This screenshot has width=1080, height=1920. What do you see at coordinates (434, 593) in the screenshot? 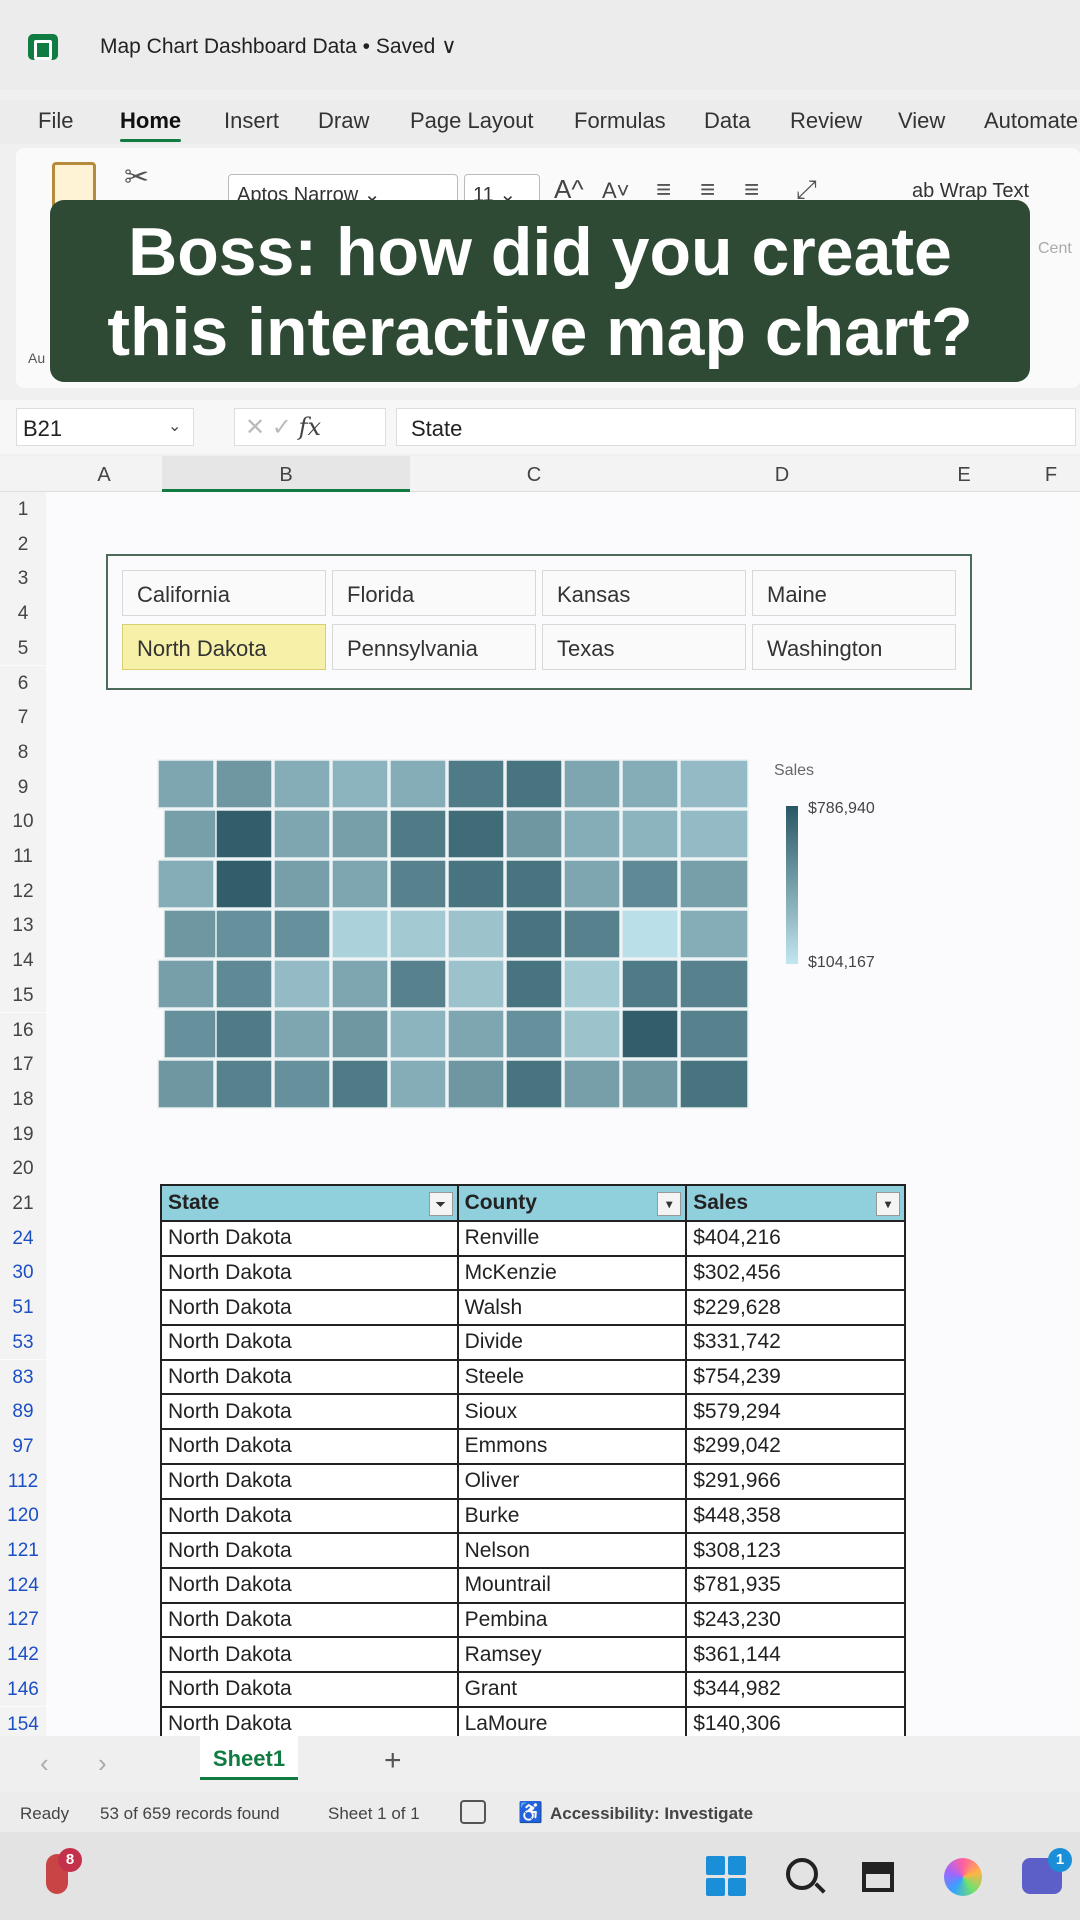
I see `slicer-item-florida: Florida` at bounding box center [434, 593].